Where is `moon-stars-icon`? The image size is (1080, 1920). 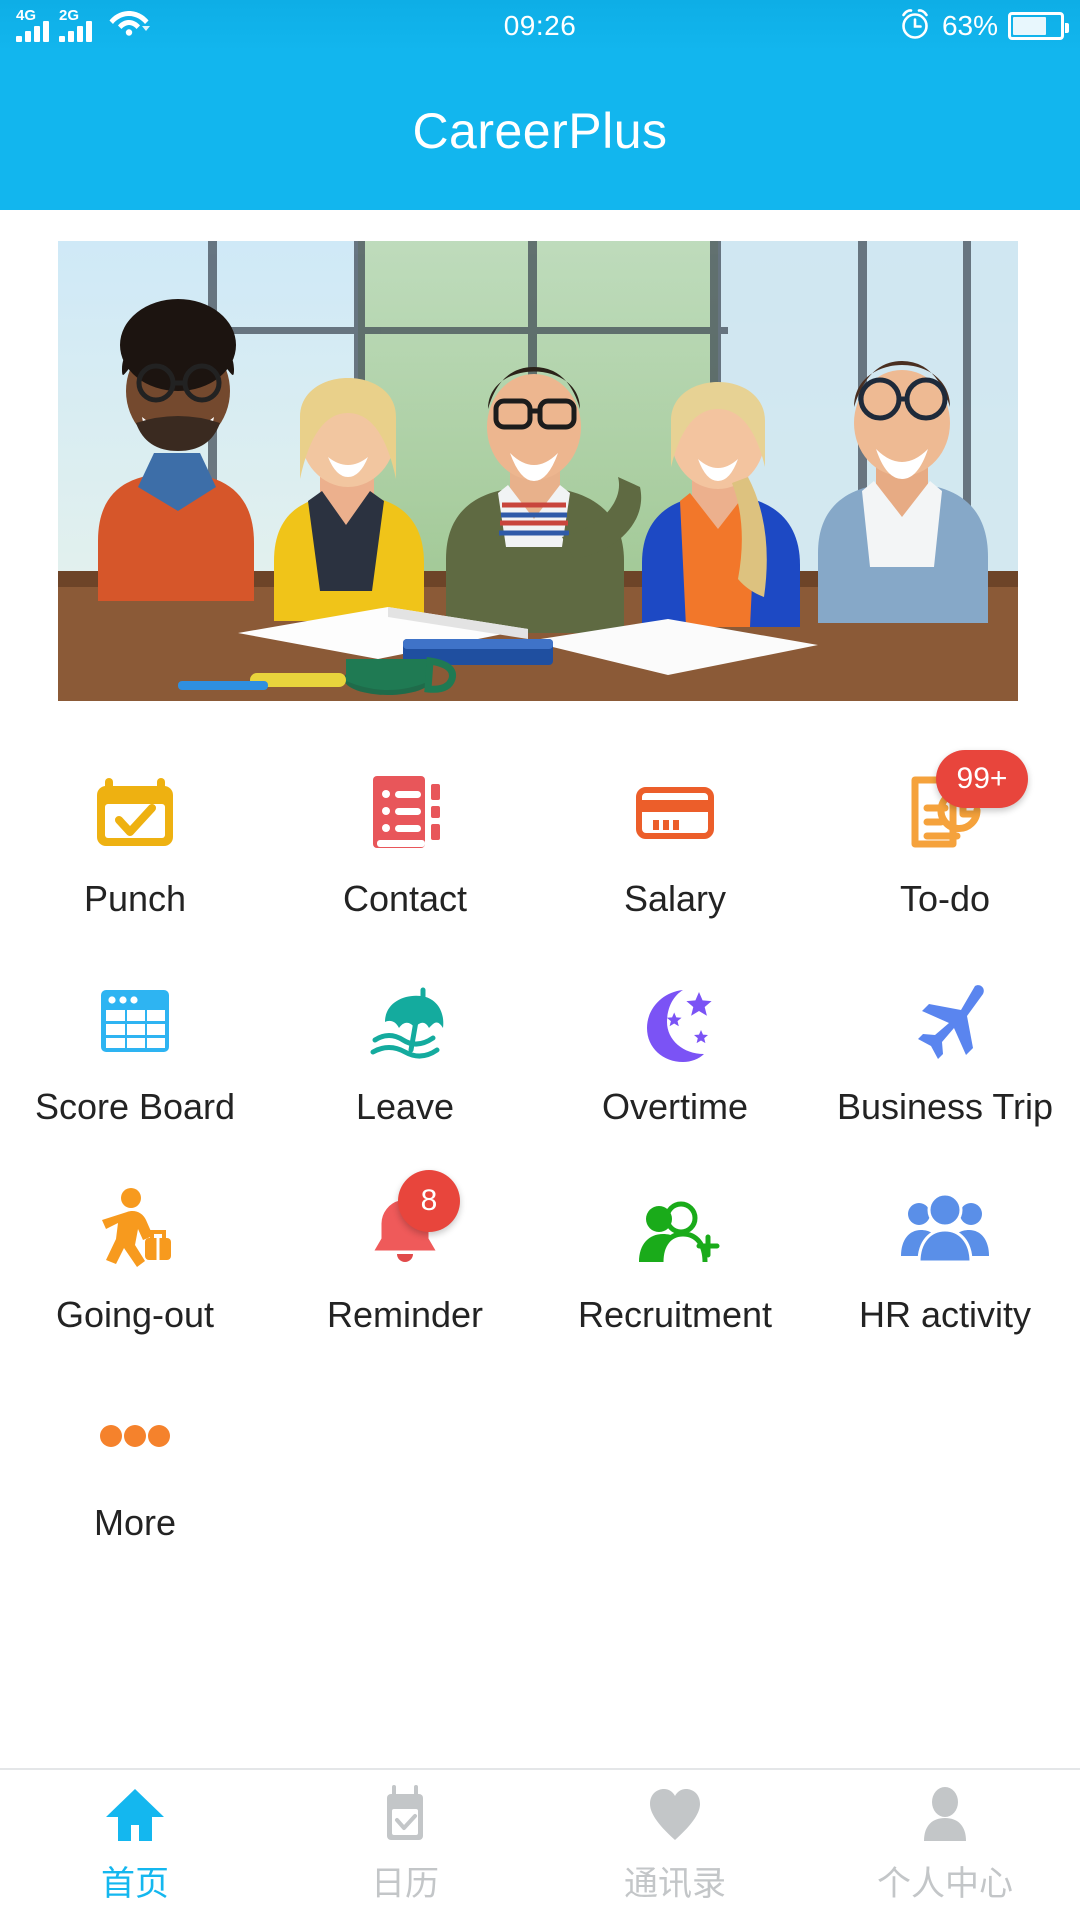 moon-stars-icon is located at coordinates (675, 1020).